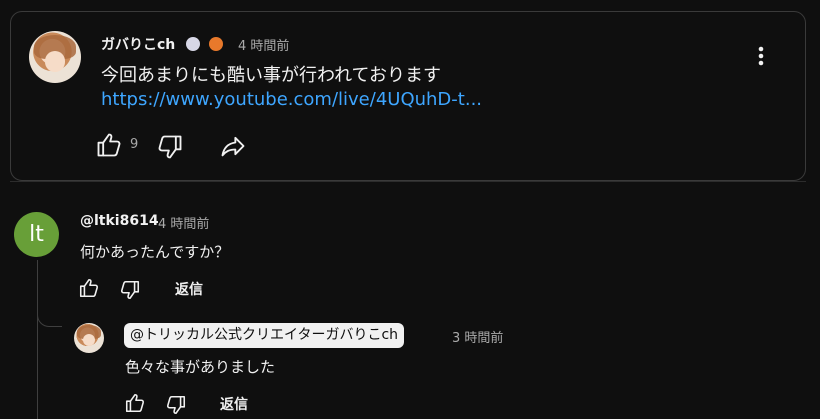  I want to click on reply-avatar, so click(89, 338).